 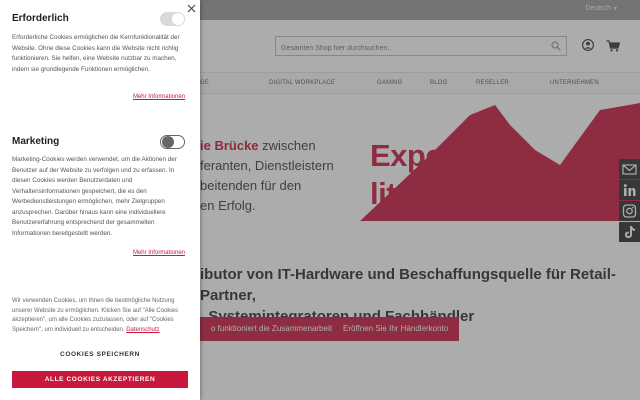 What do you see at coordinates (191, 8) in the screenshot?
I see `close-icon` at bounding box center [191, 8].